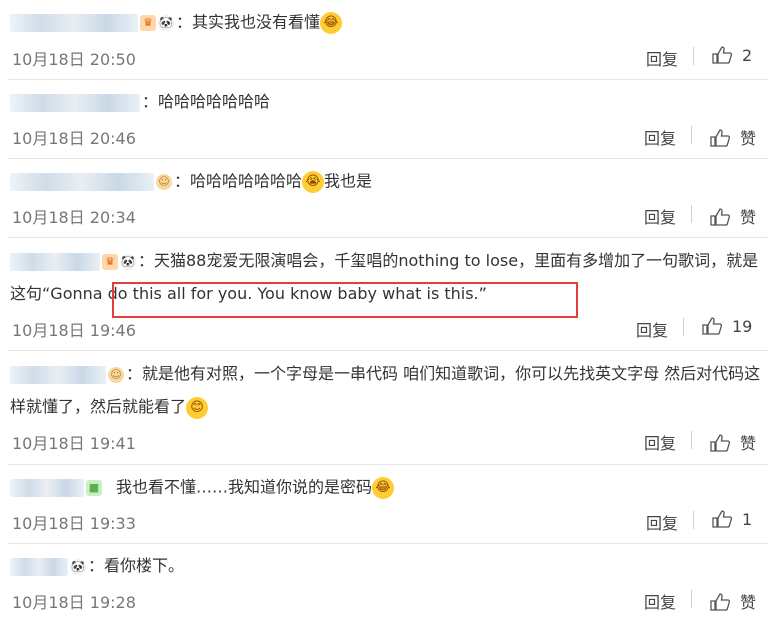 This screenshot has height=623, width=776. I want to click on like-count: 19, so click(742, 326).